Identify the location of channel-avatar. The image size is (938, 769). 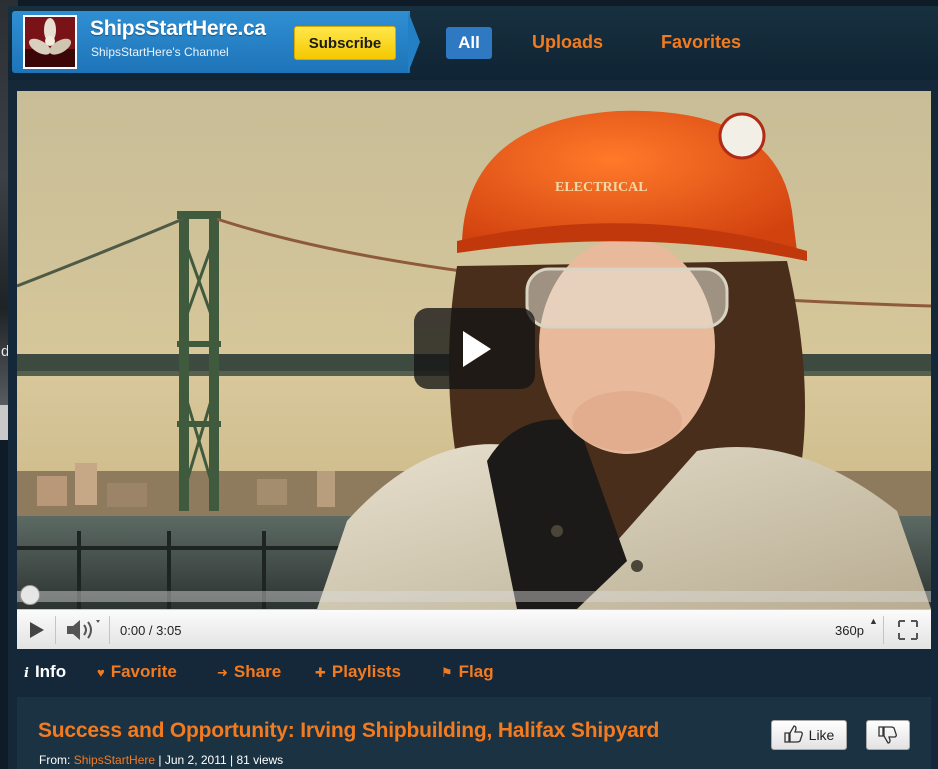
(50, 42).